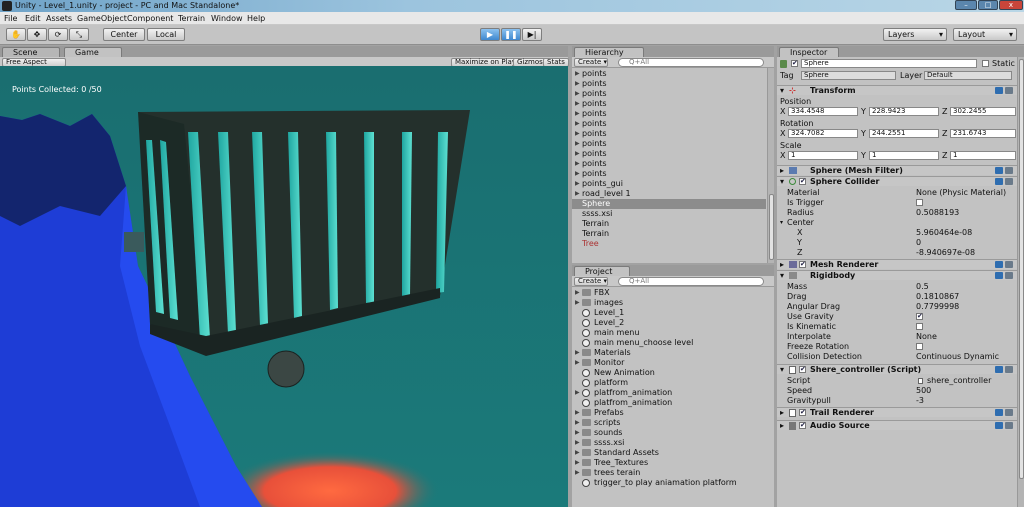 Image resolution: width=1024 pixels, height=507 pixels. What do you see at coordinates (591, 281) in the screenshot?
I see `project-create-button: Create ▾` at bounding box center [591, 281].